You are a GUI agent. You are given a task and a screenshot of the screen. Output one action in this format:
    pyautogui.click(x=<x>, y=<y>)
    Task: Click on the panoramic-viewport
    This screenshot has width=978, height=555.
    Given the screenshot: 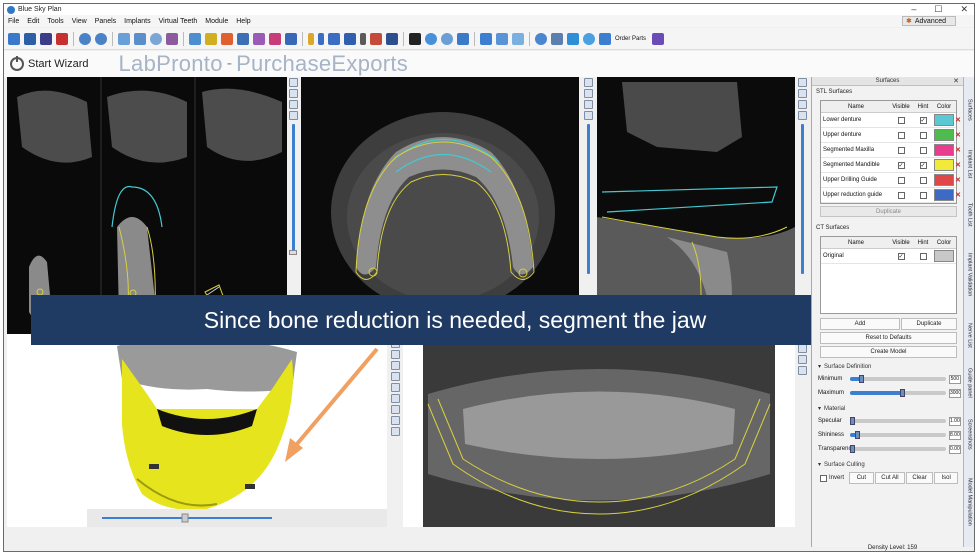 What is the action you would take?
    pyautogui.click(x=599, y=430)
    